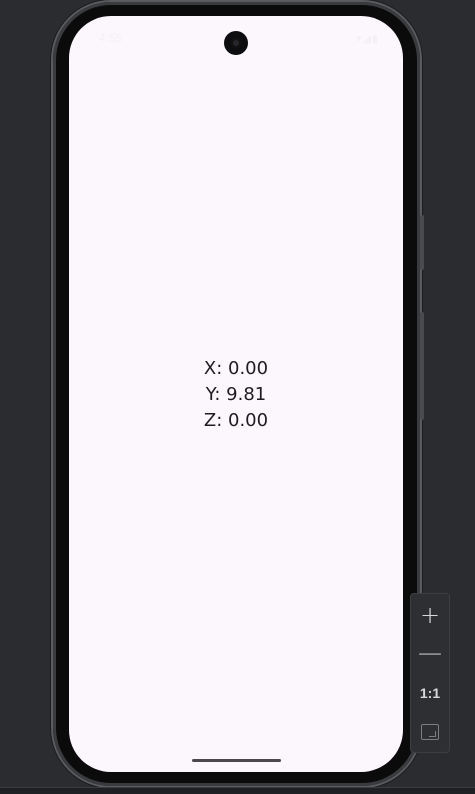  I want to click on fit-screen-button, so click(430, 732).